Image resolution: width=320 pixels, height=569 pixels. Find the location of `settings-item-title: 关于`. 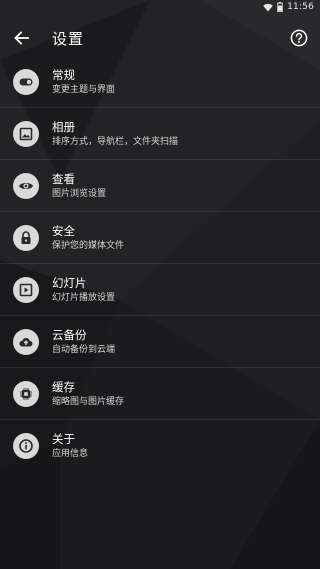

settings-item-title: 关于 is located at coordinates (63, 438).